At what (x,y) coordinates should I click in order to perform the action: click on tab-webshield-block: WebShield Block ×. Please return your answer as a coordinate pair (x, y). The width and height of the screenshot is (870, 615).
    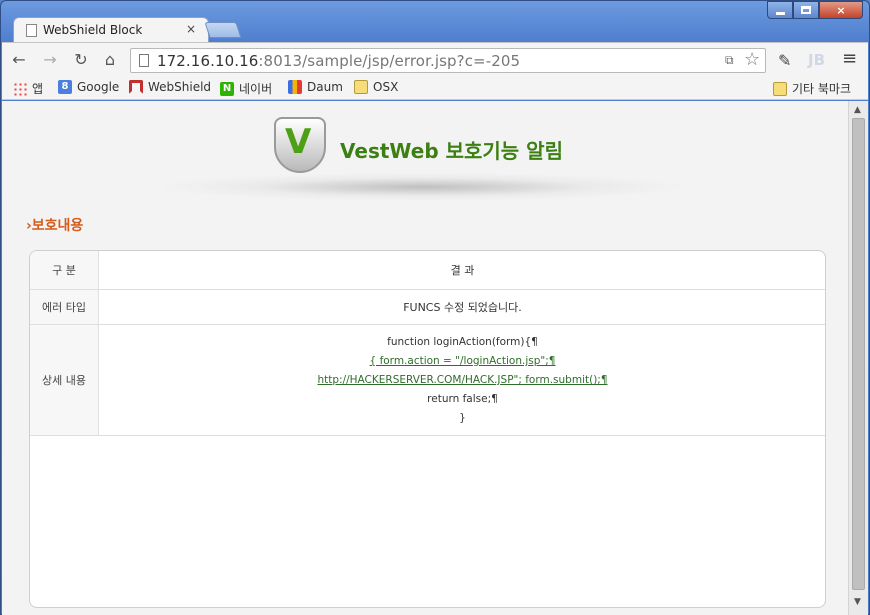
    Looking at the image, I should click on (111, 30).